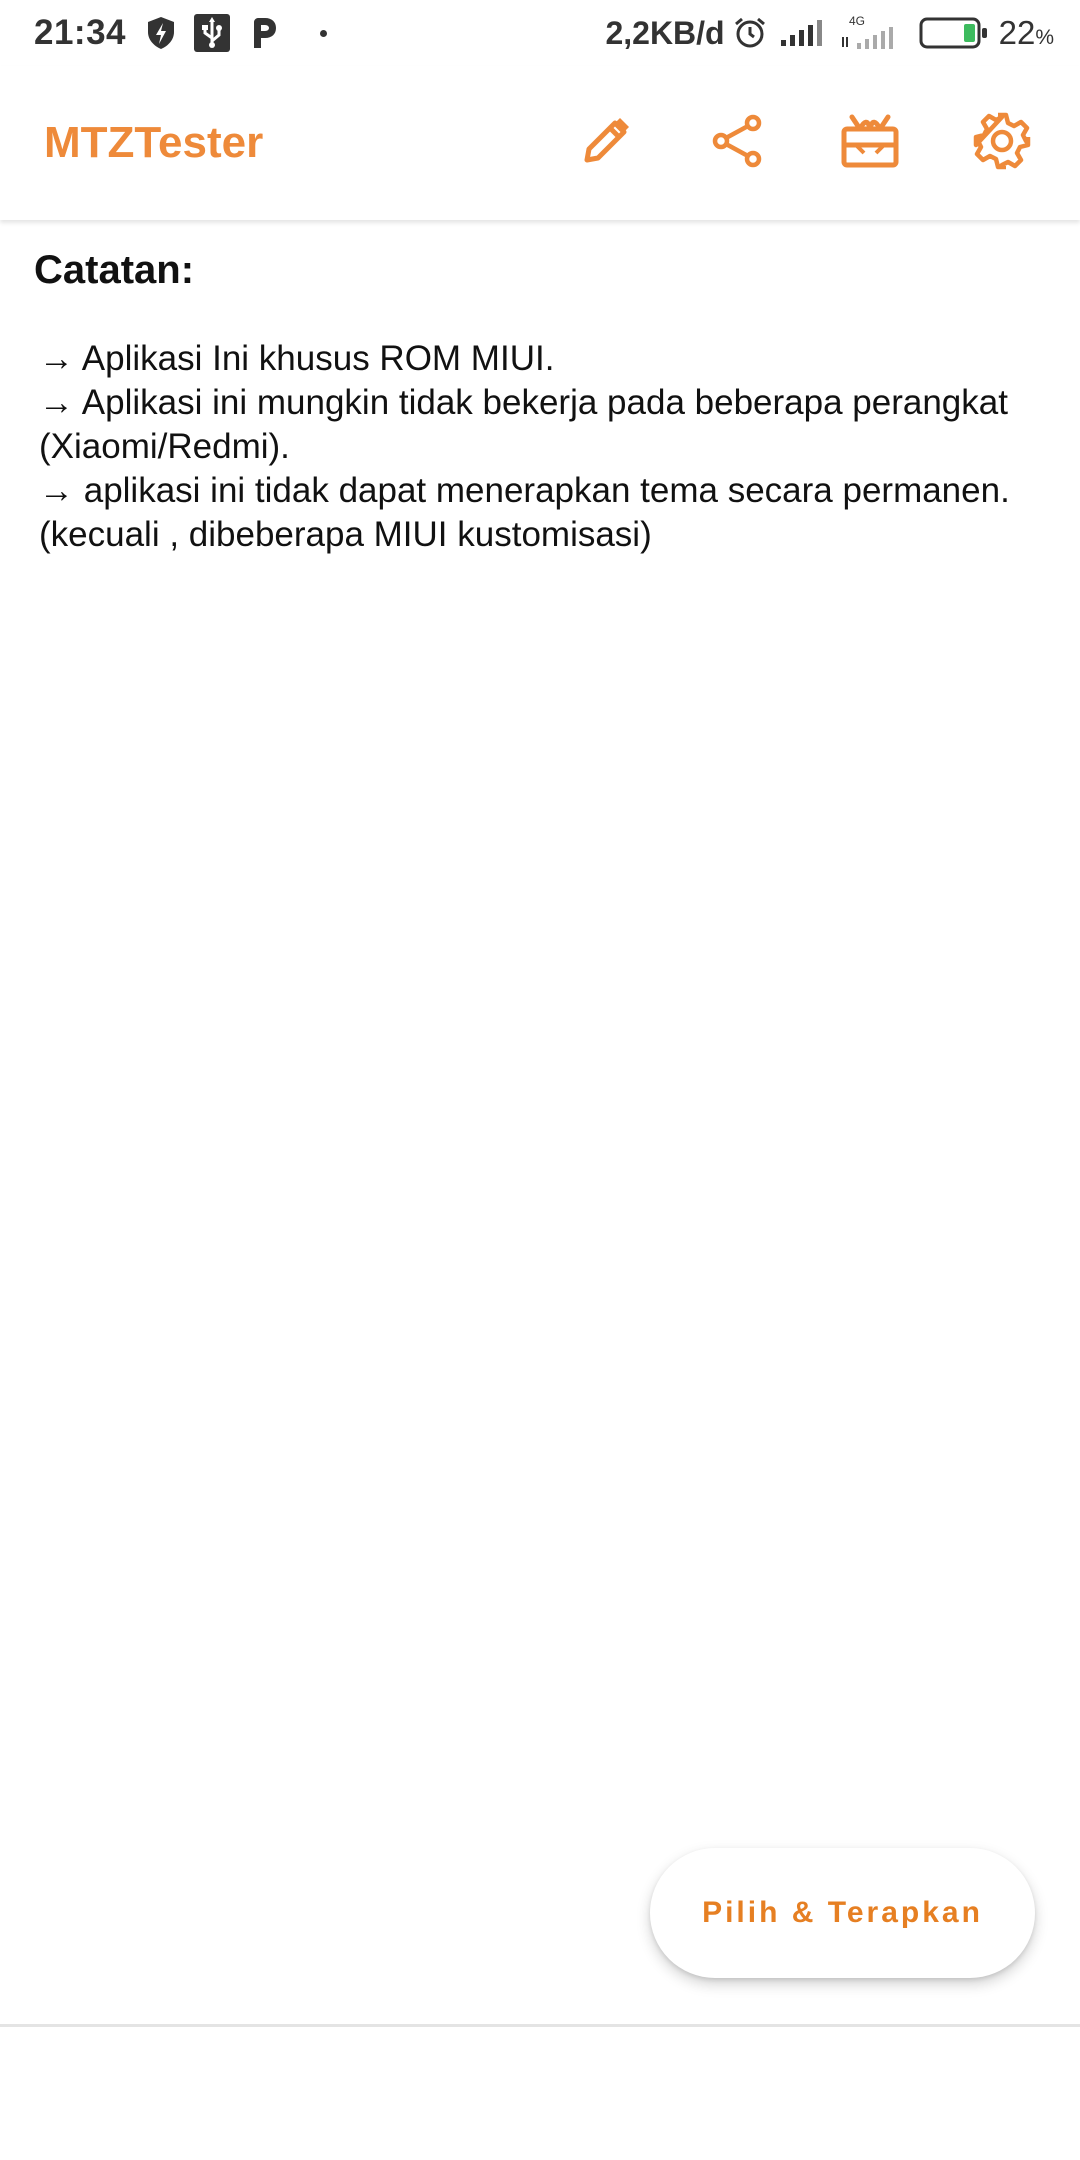  What do you see at coordinates (540, 2025) in the screenshot?
I see `navigation-divider` at bounding box center [540, 2025].